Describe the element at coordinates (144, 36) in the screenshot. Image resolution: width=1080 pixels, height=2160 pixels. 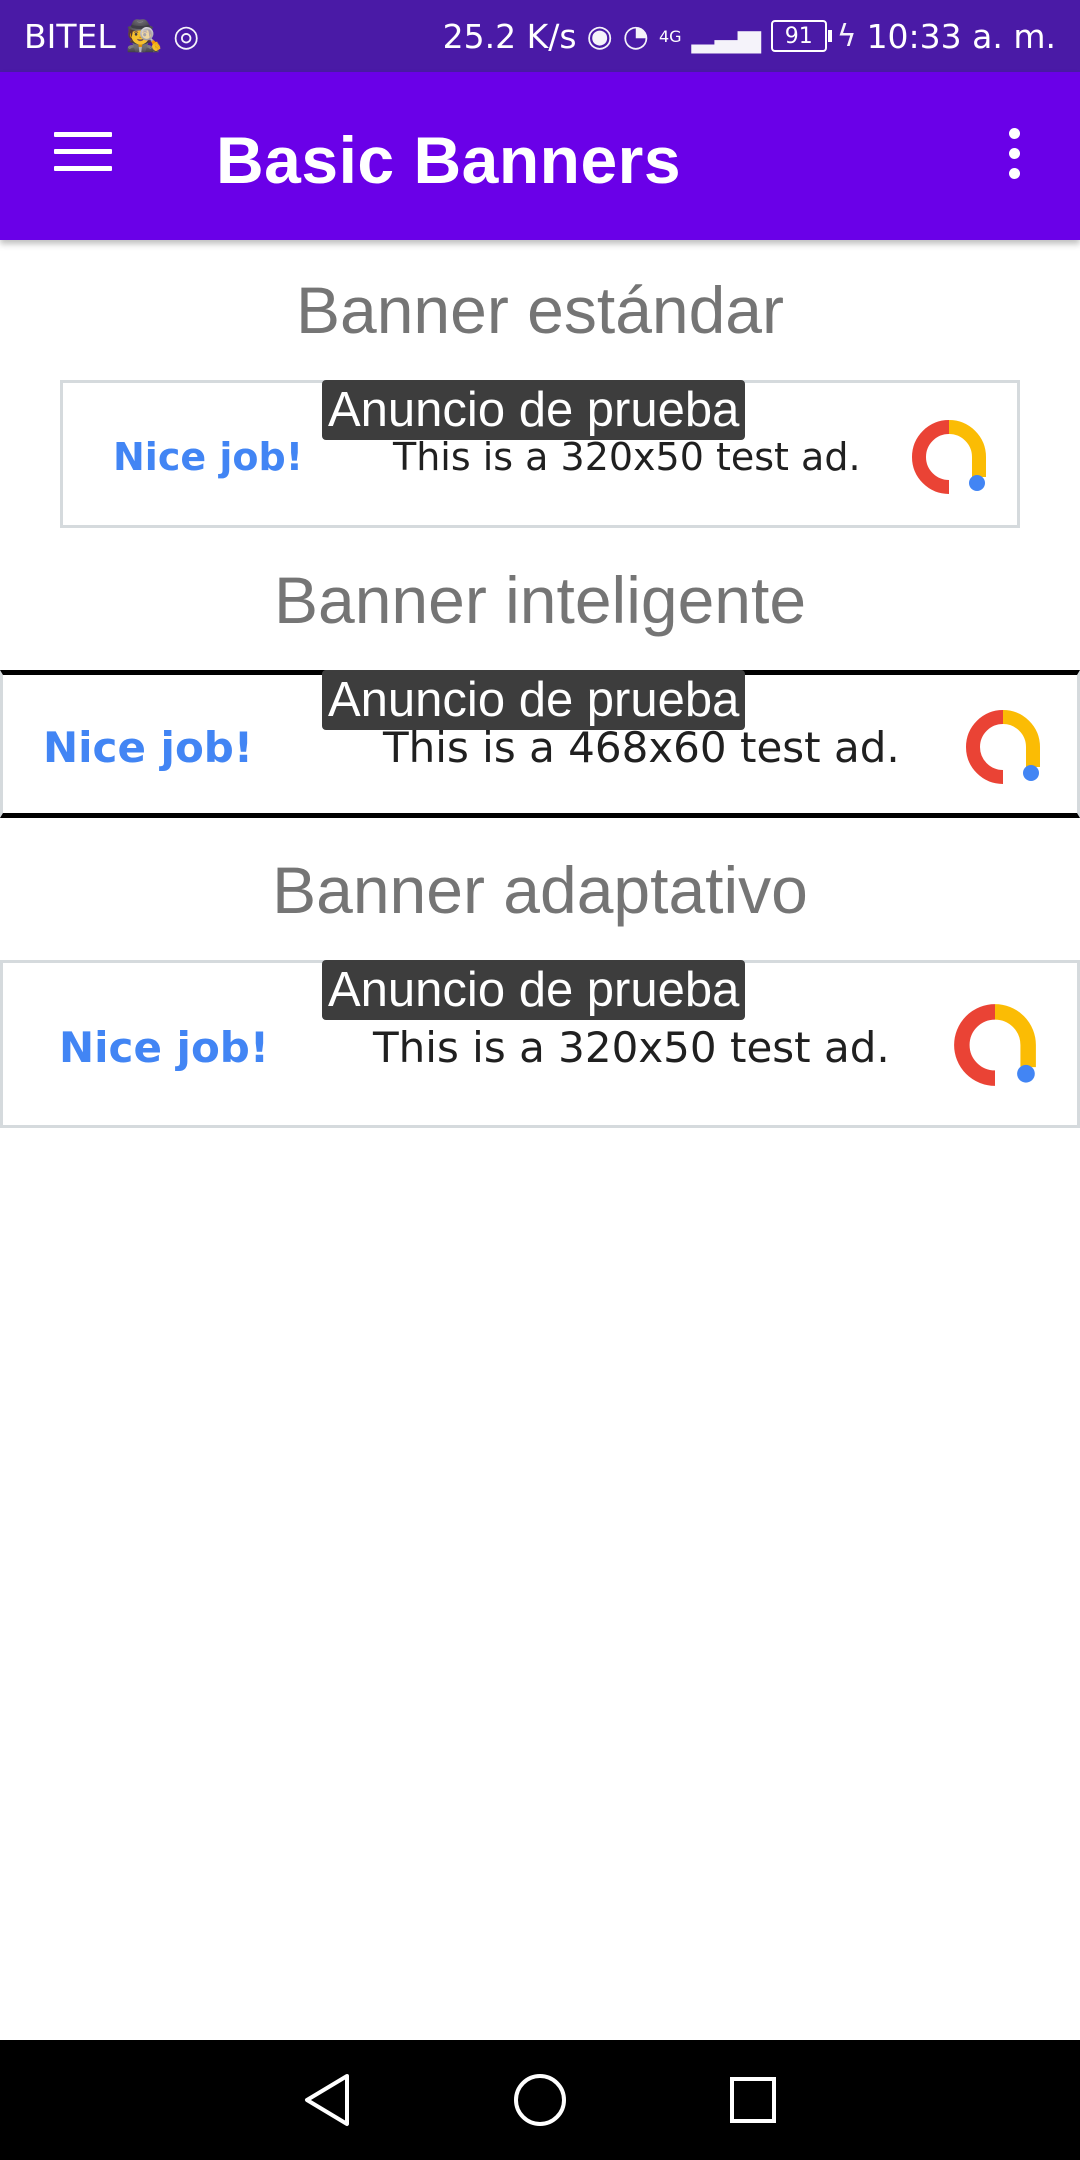
I see `incognito-icon: 🕵` at that location.